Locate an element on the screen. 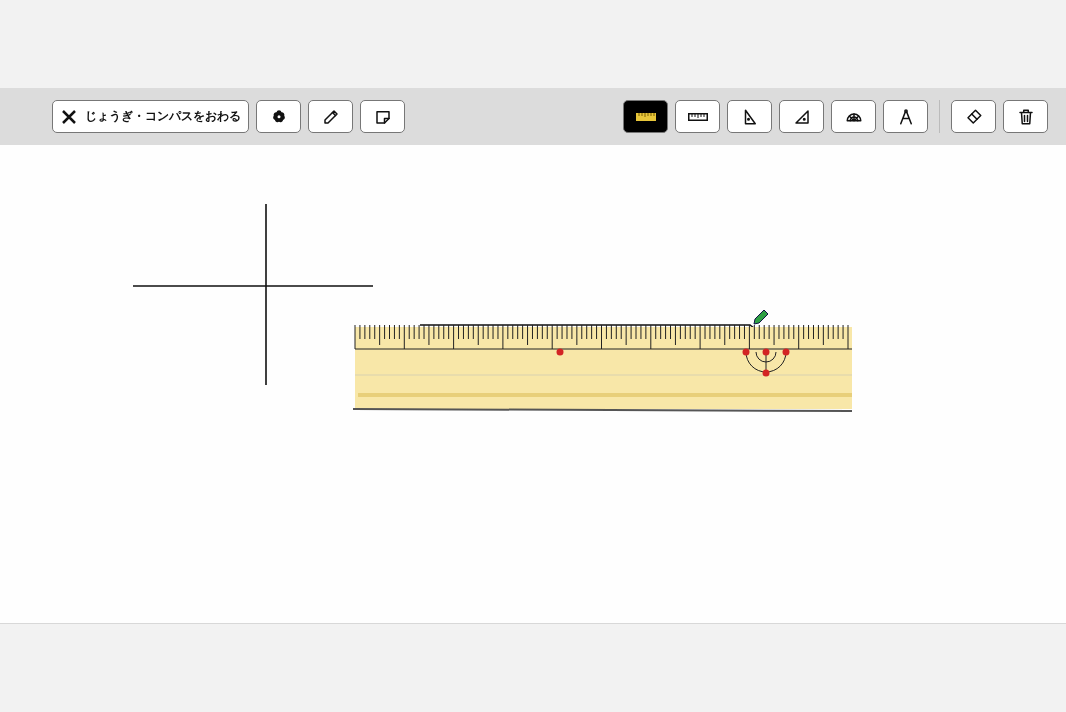 Image resolution: width=1066 pixels, height=712 pixels. delete-button is located at coordinates (1025, 116).